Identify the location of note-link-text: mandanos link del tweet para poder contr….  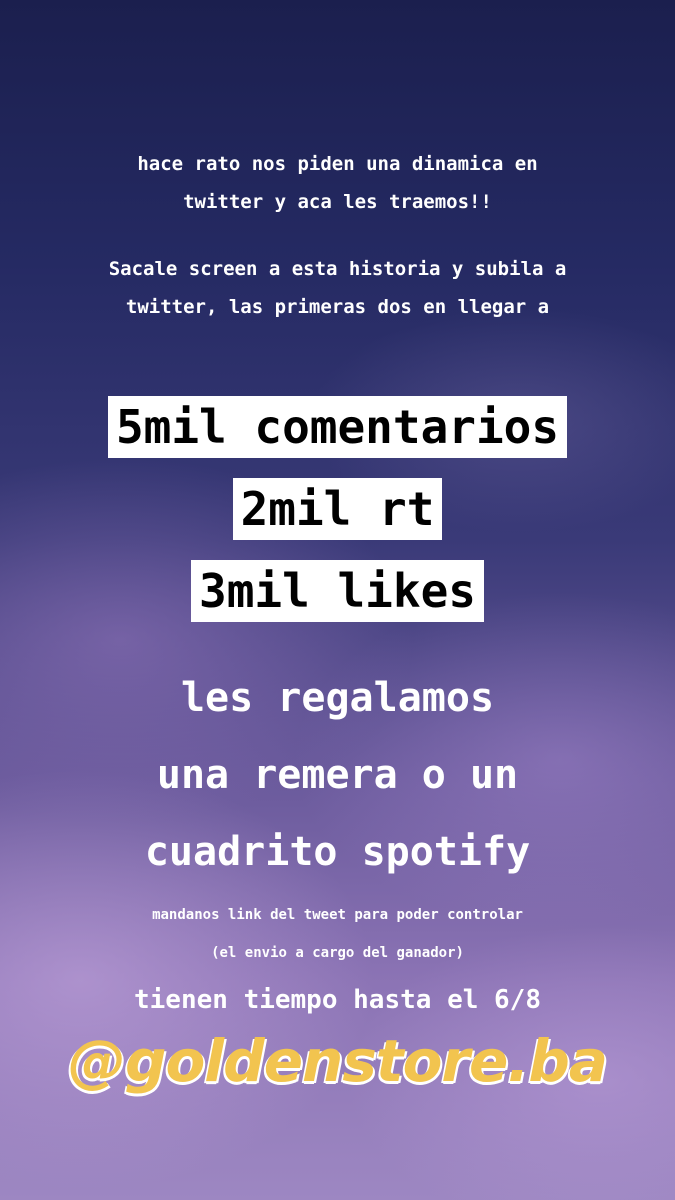
(337, 915).